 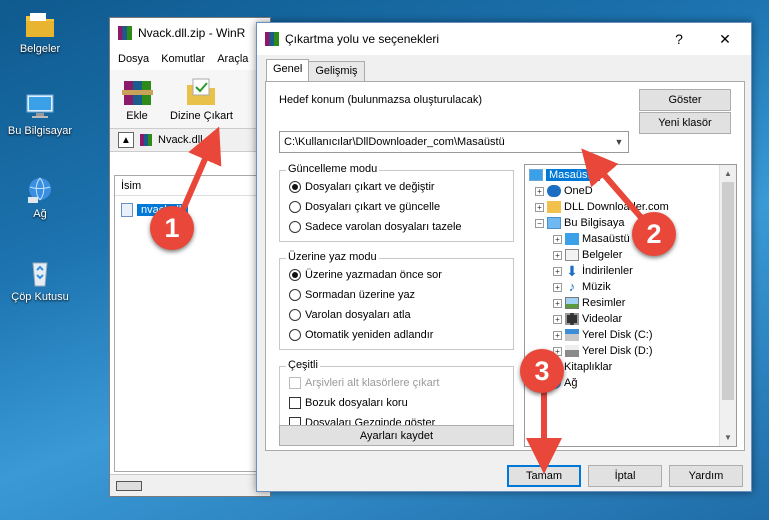 I want to click on tree-node-desktop: Masaüstü, so click(x=564, y=175).